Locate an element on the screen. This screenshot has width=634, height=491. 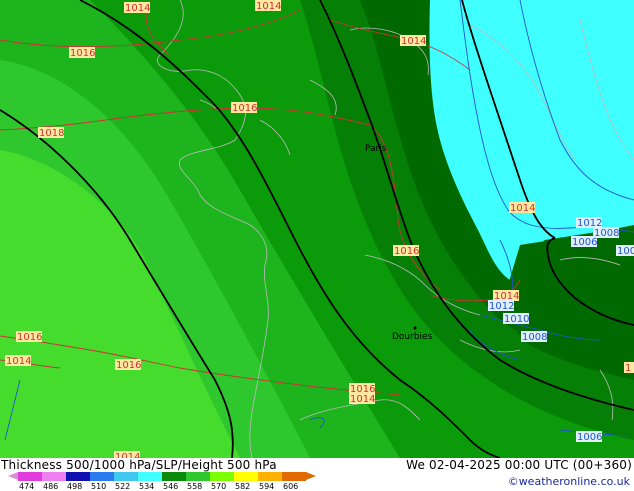
isobar-label-1014-bottom: 1014 is located at coordinates (362, 399).